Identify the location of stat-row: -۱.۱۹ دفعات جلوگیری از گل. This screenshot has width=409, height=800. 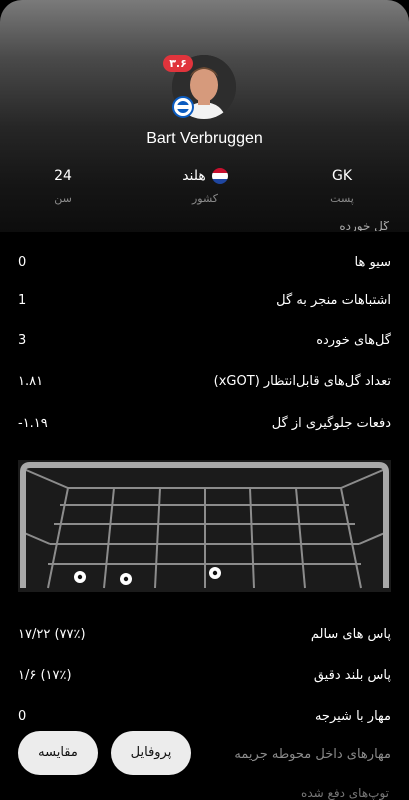
(204, 423).